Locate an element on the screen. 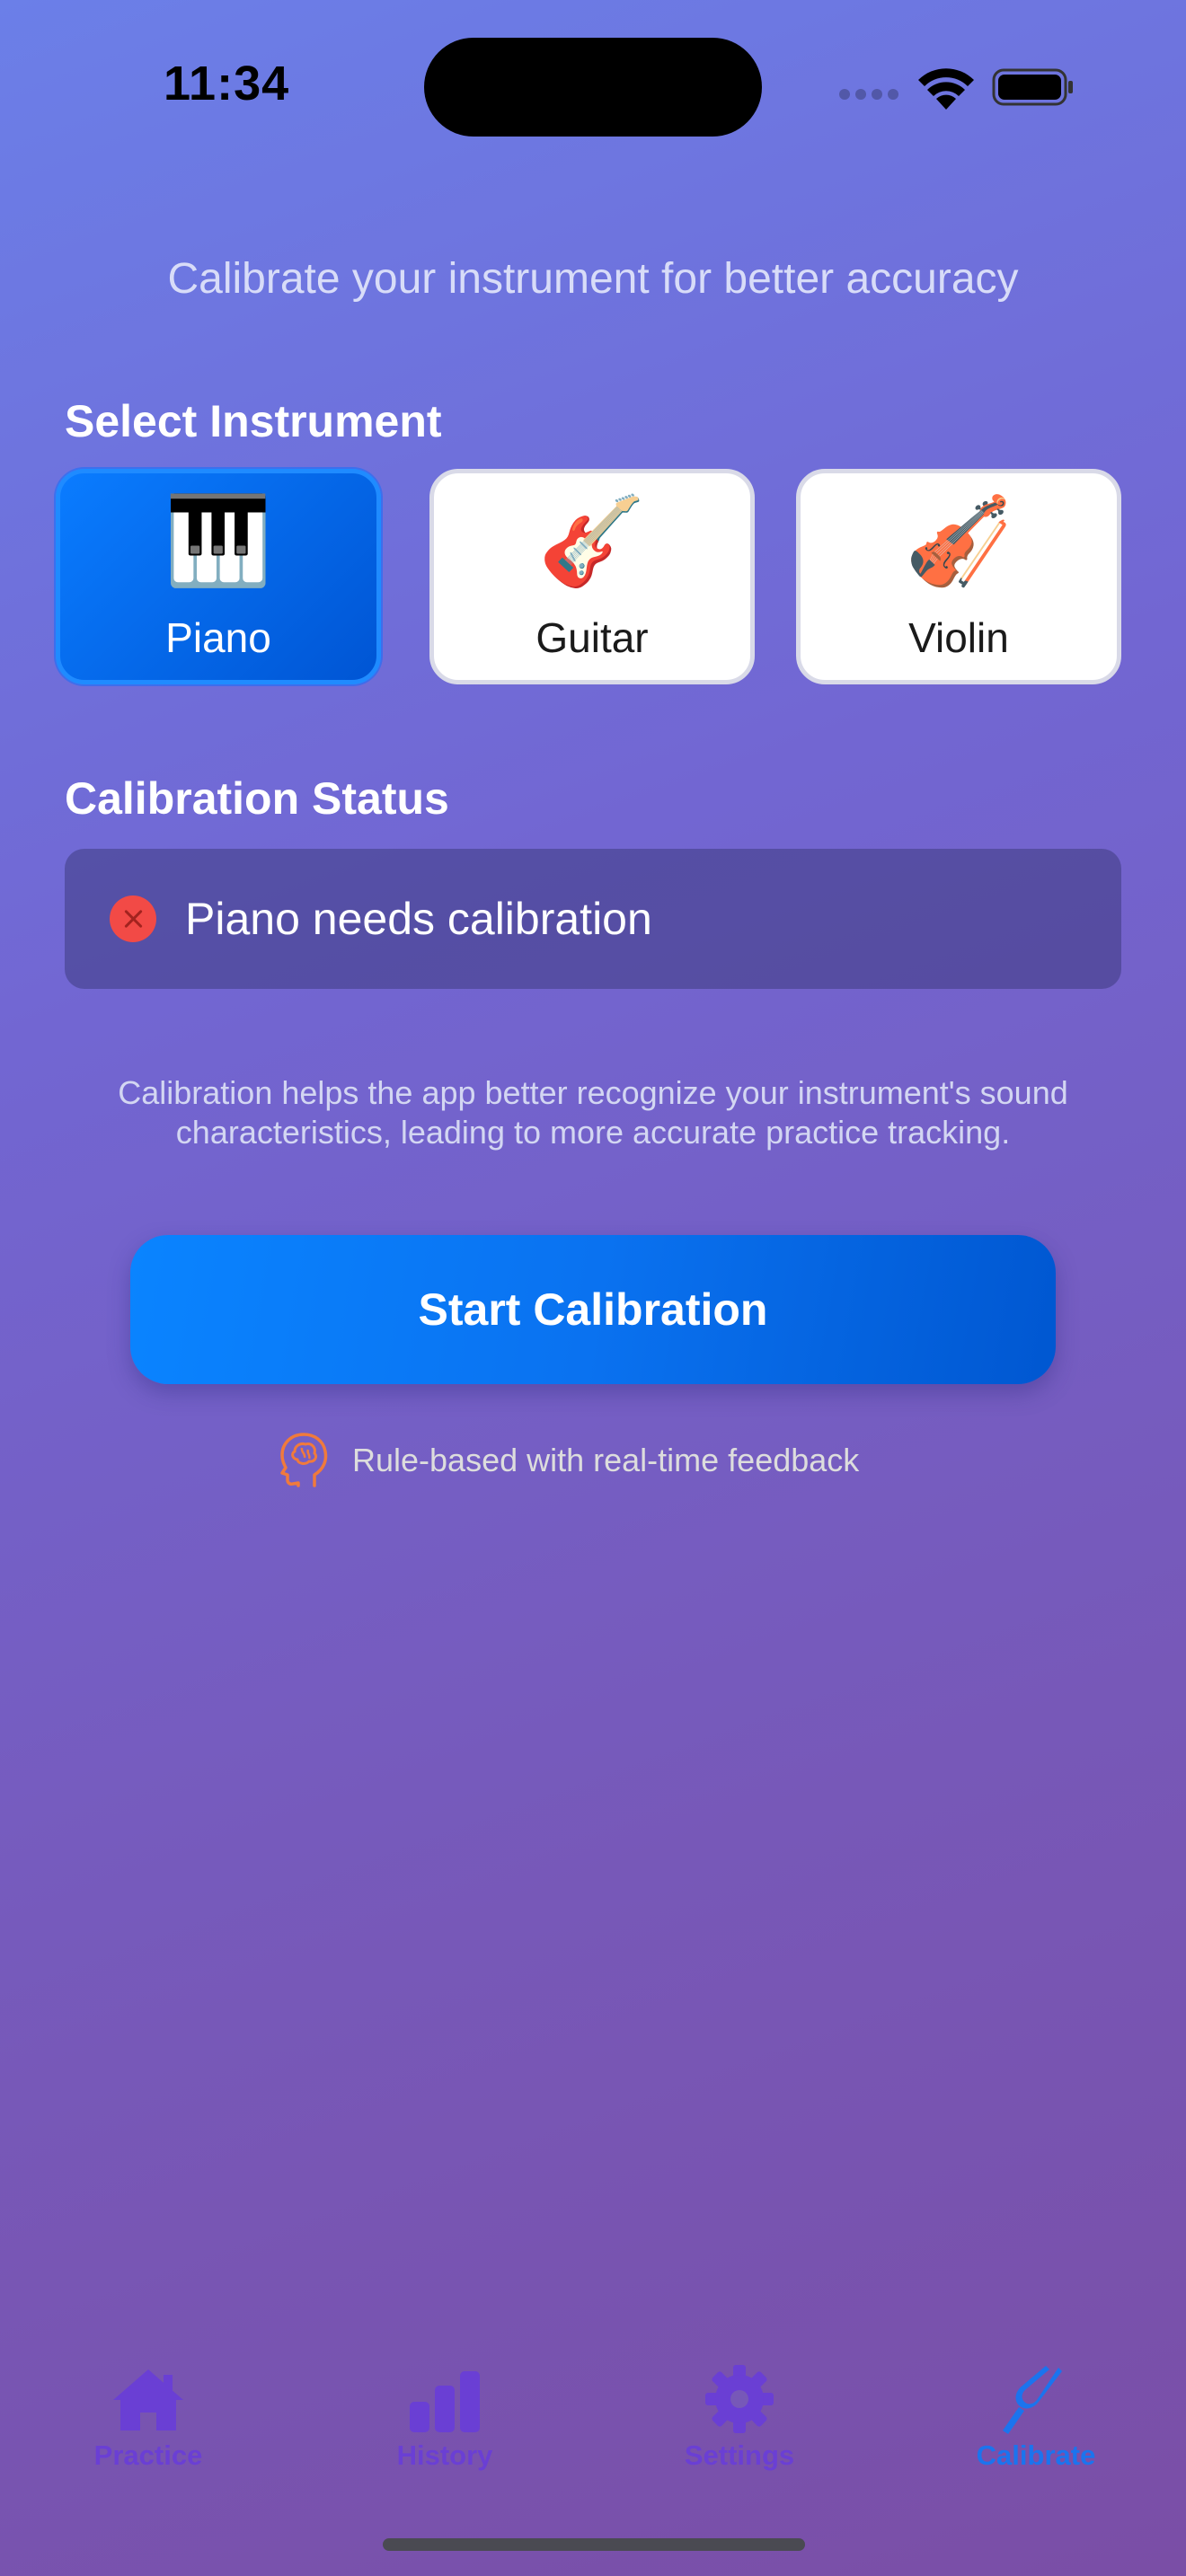  x-circle-icon is located at coordinates (133, 918).